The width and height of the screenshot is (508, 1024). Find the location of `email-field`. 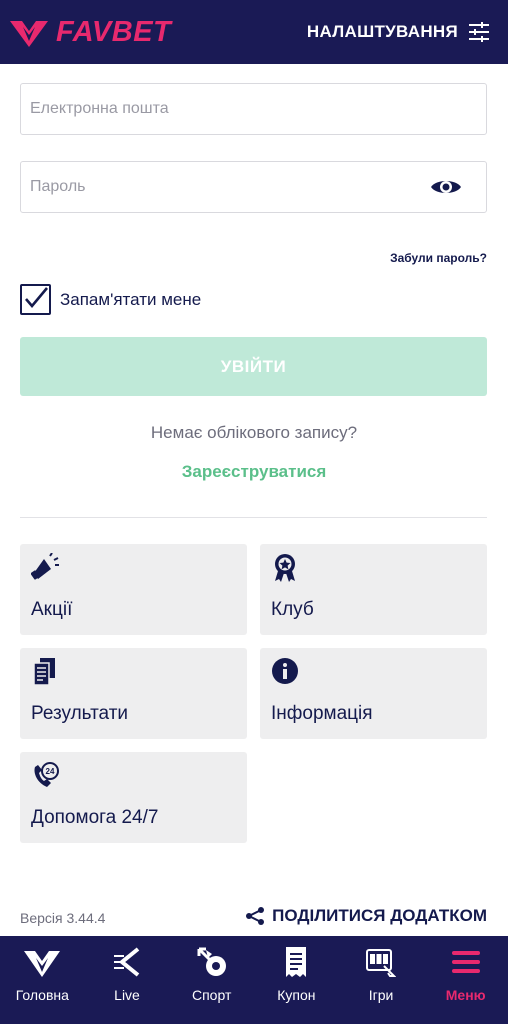

email-field is located at coordinates (253, 109).